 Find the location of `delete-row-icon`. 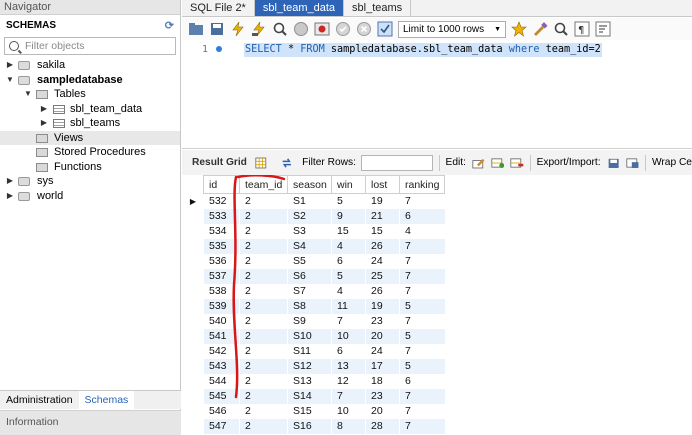

delete-row-icon is located at coordinates (517, 163).